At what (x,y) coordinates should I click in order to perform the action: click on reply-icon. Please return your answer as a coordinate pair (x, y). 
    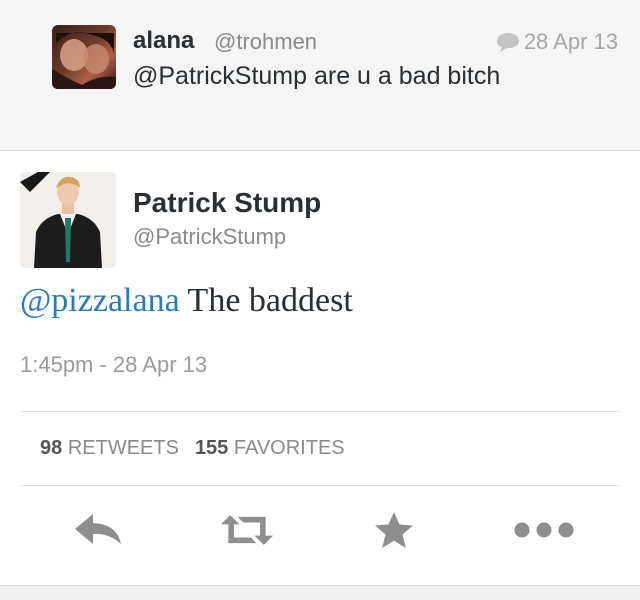
    Looking at the image, I should click on (98, 529).